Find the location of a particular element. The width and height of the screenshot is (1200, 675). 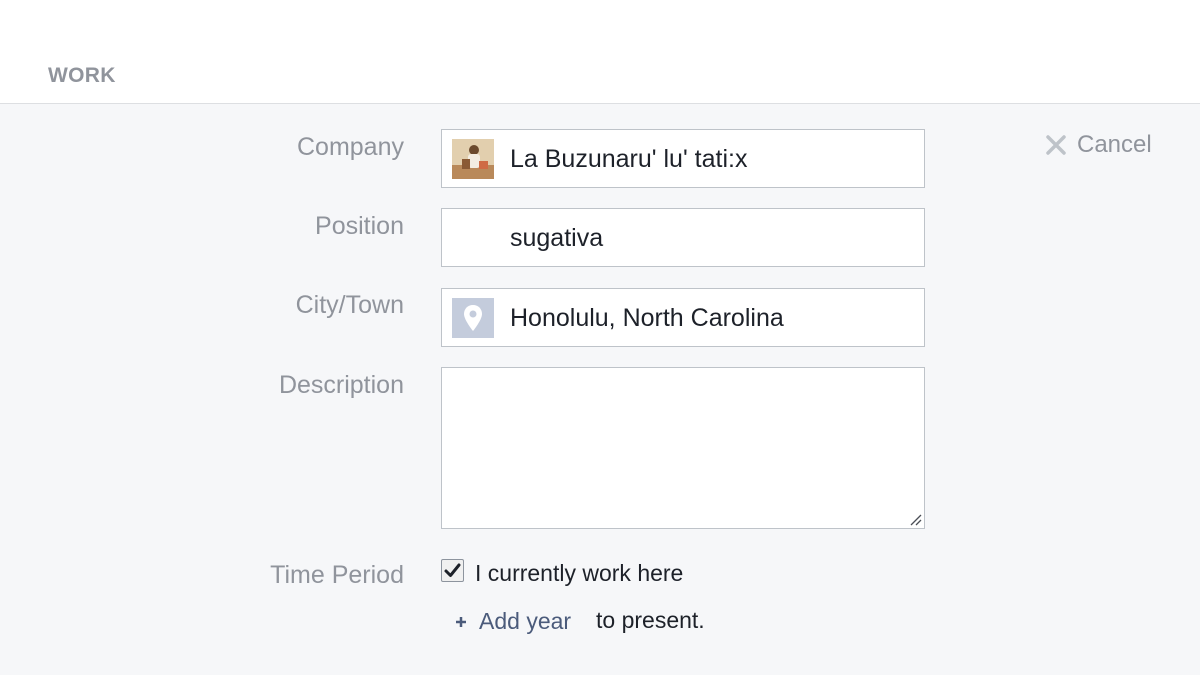

position-value: sugativa is located at coordinates (557, 238).